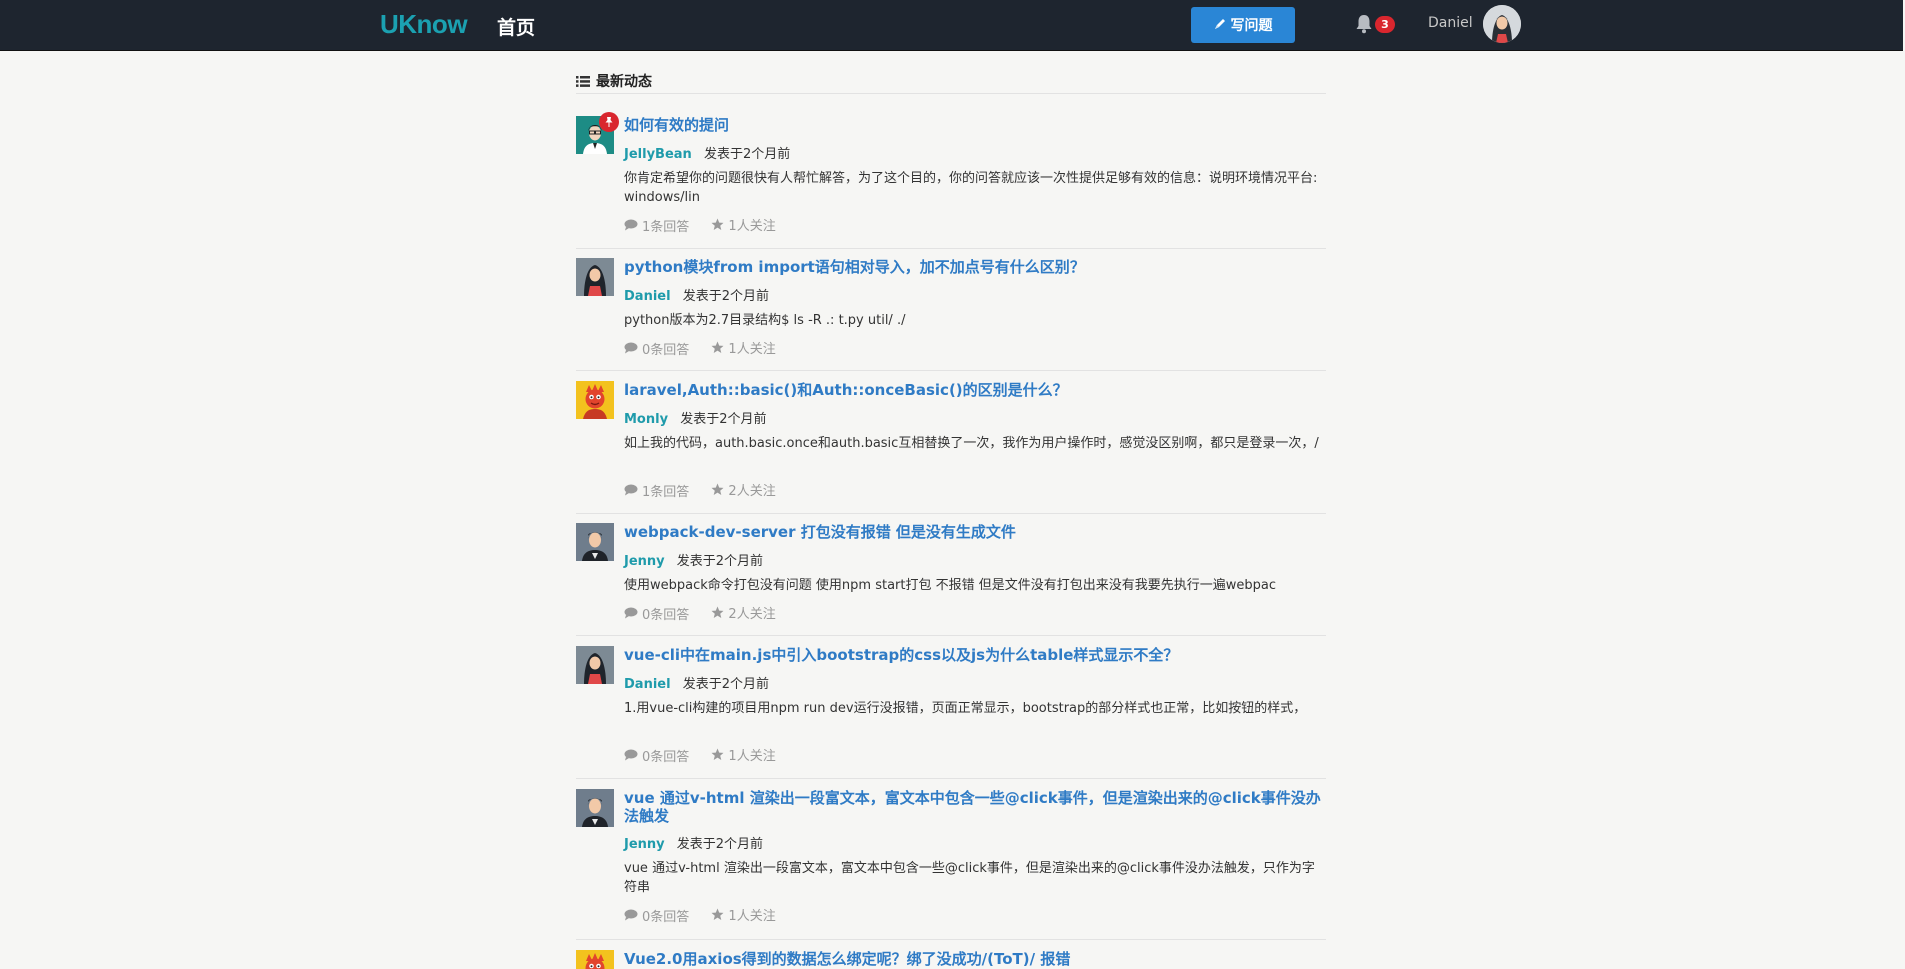 The width and height of the screenshot is (1905, 969). I want to click on question-stats: 1条回答 2人关注, so click(709, 490).